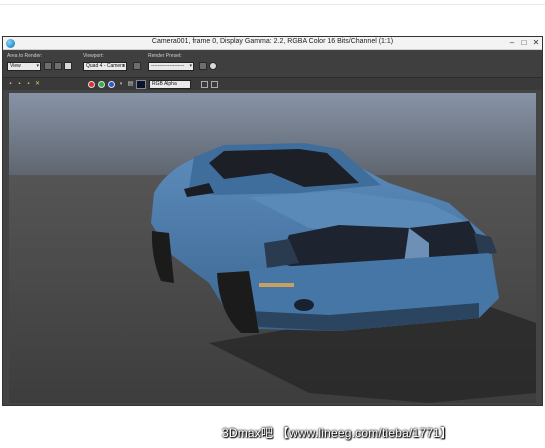 This screenshot has width=545, height=448. What do you see at coordinates (512, 43) in the screenshot?
I see `minimize-button: –` at bounding box center [512, 43].